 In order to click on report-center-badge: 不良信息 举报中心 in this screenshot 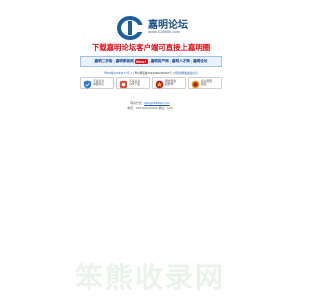, I will do `click(97, 83)`.